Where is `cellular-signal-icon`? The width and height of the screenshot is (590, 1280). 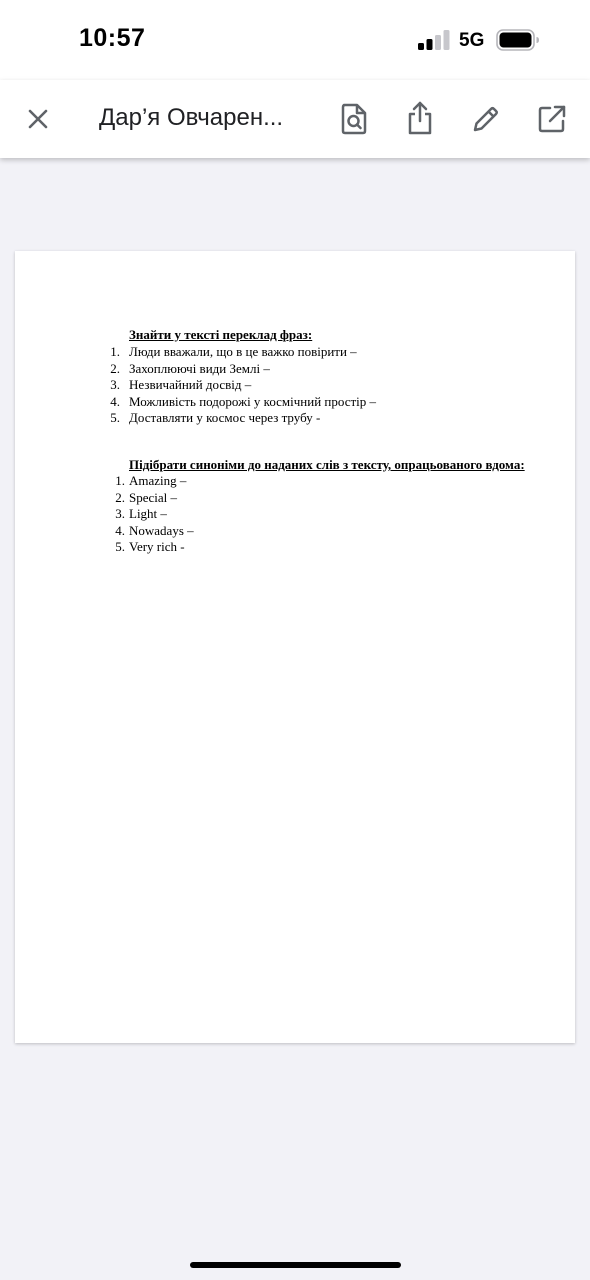 cellular-signal-icon is located at coordinates (434, 40).